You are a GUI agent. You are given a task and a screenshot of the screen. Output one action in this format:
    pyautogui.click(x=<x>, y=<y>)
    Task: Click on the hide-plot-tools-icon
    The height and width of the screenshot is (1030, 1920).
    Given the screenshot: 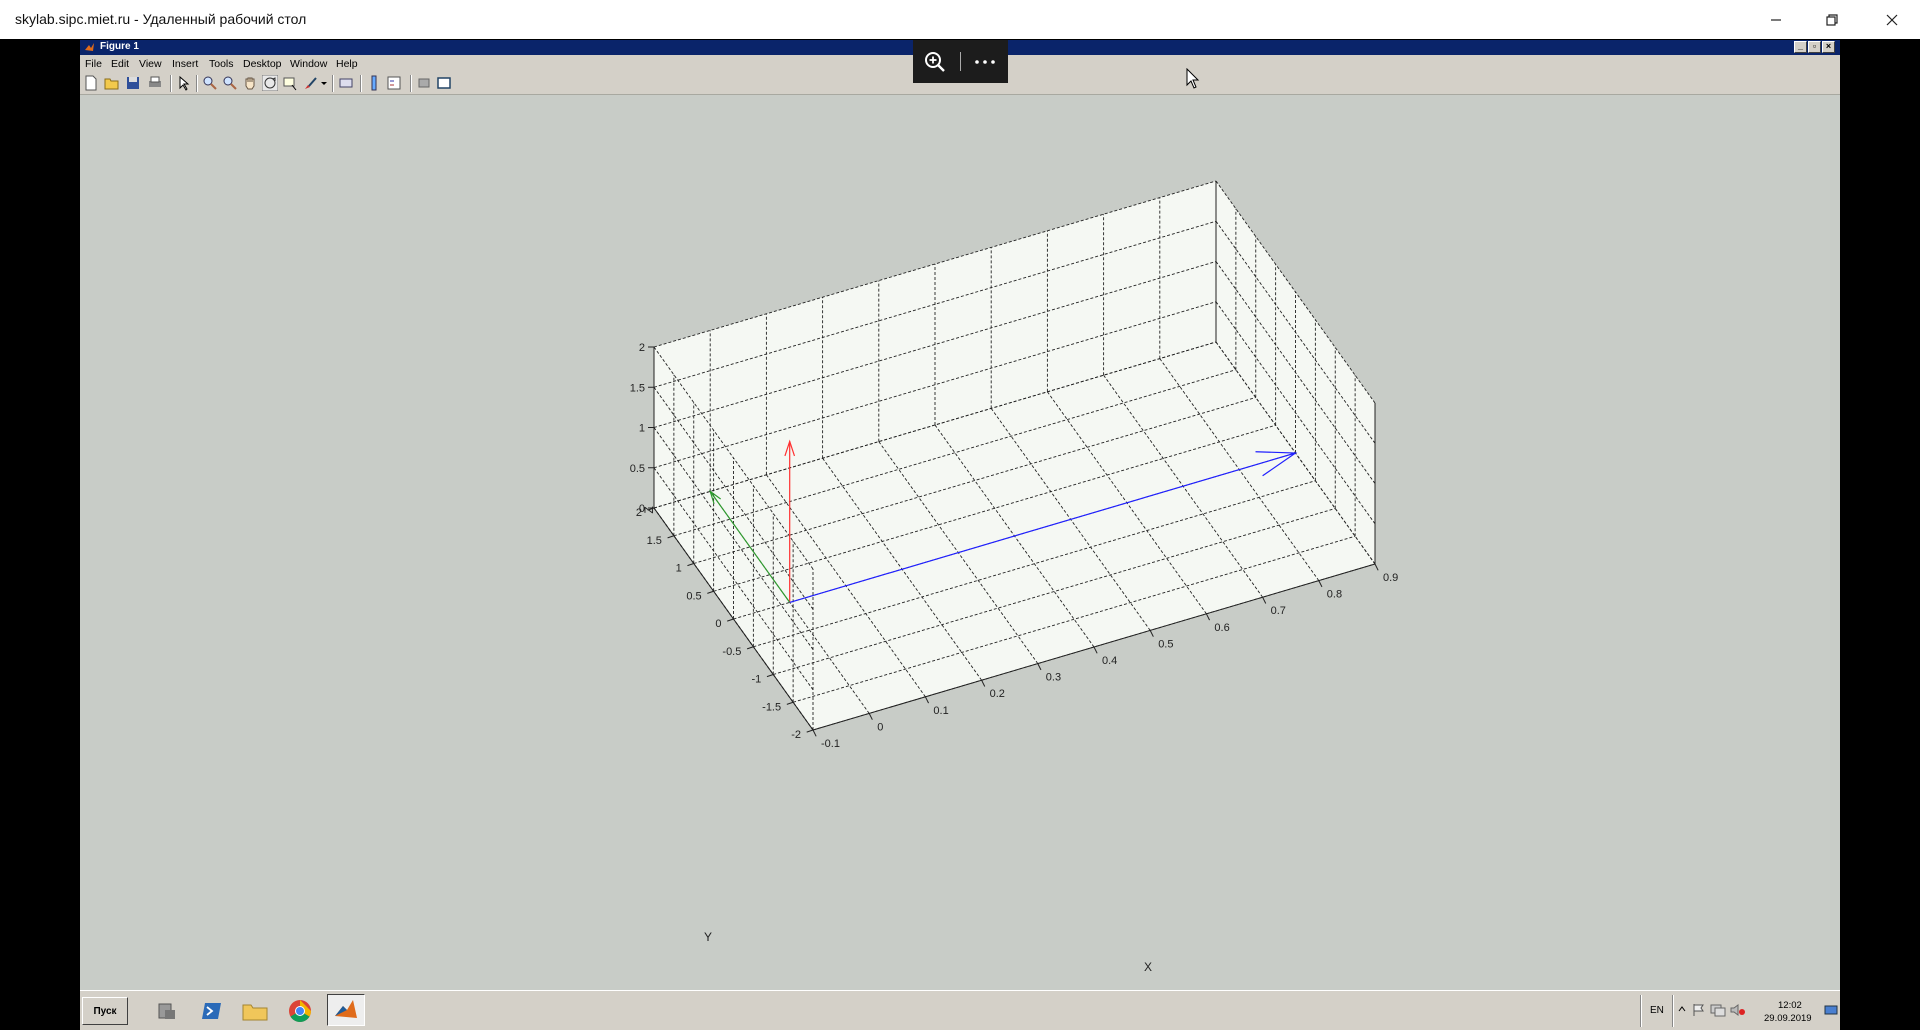 What is the action you would take?
    pyautogui.click(x=424, y=83)
    